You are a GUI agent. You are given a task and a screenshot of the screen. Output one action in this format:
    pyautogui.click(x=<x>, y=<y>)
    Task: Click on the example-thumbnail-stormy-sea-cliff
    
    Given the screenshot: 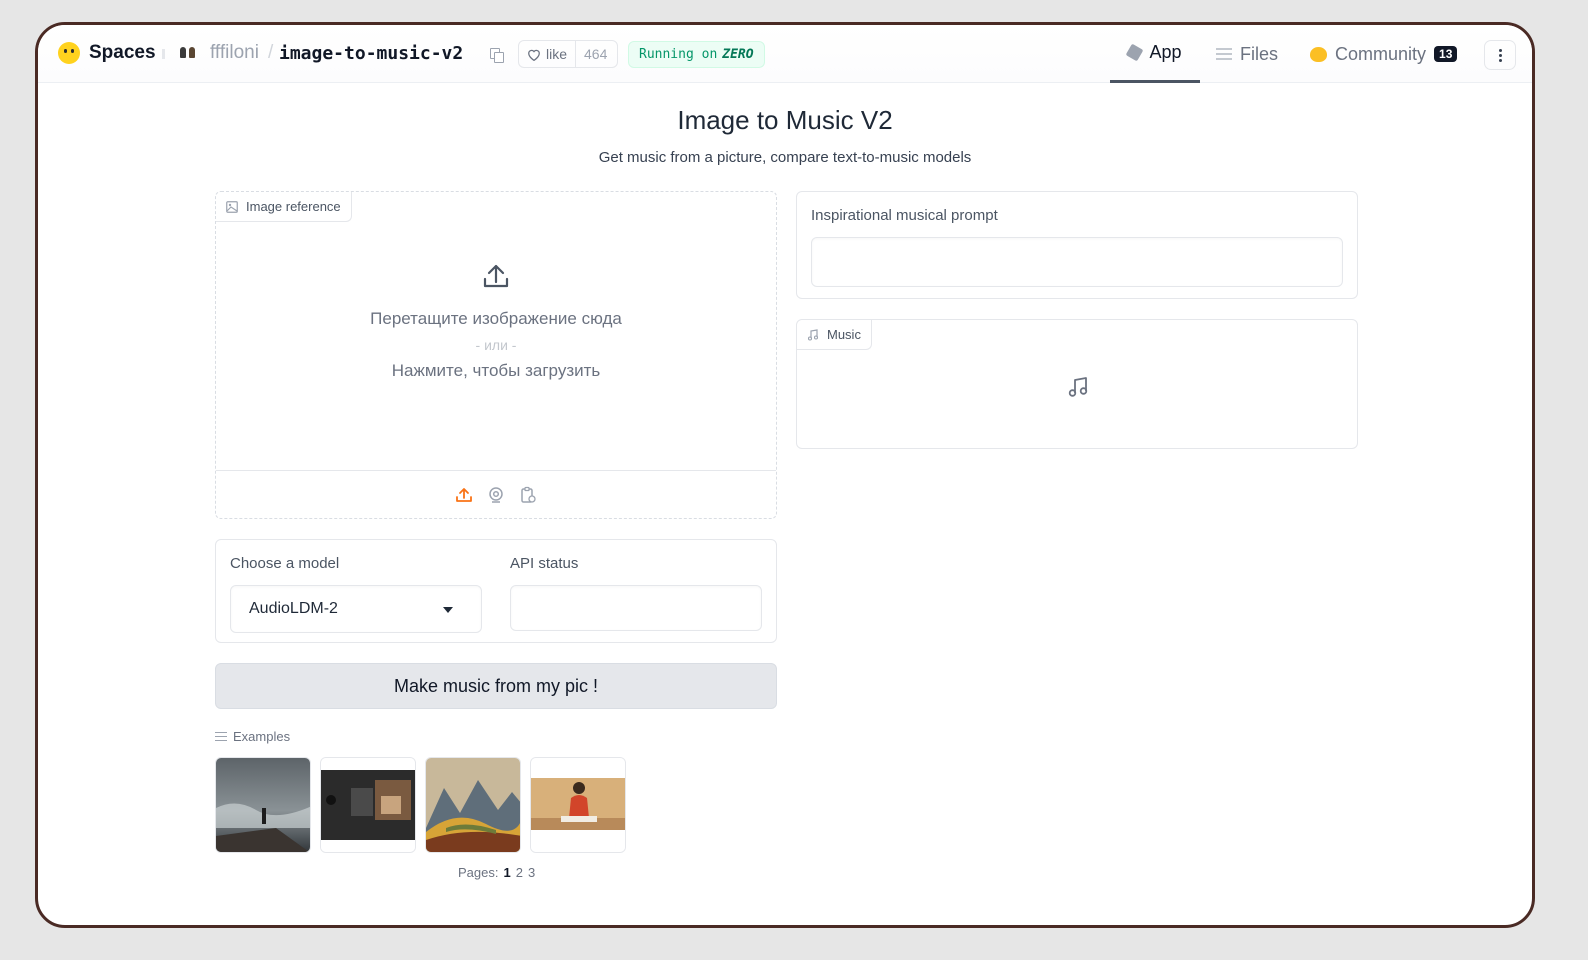 What is the action you would take?
    pyautogui.click(x=263, y=805)
    